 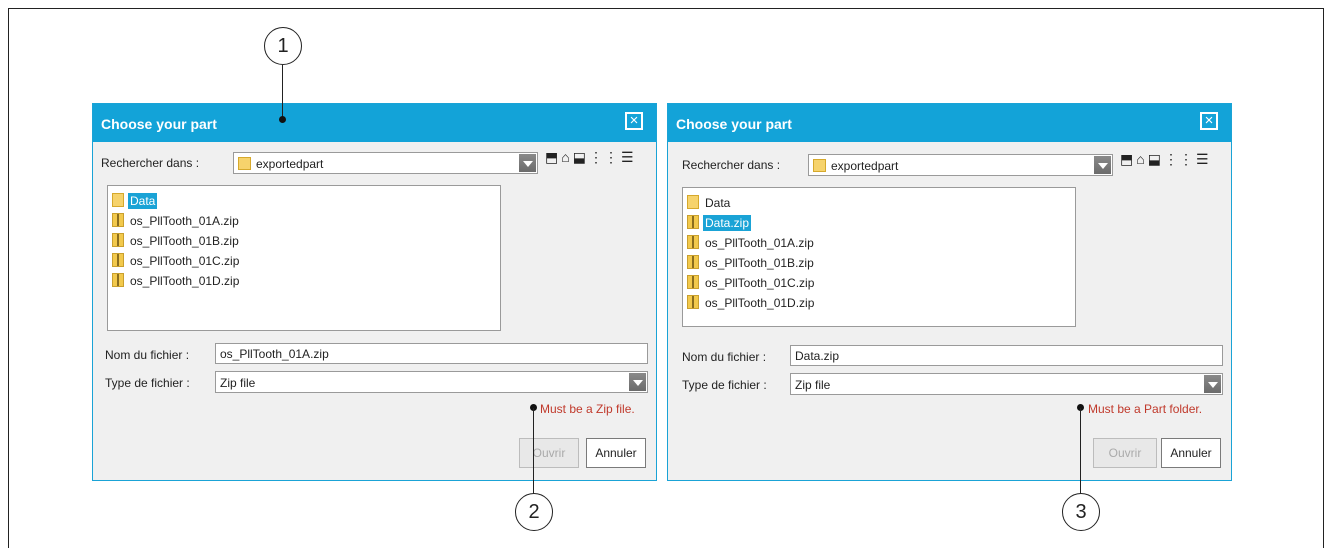 What do you see at coordinates (1145, 409) in the screenshot?
I see `error-message: Must be a Part folder.` at bounding box center [1145, 409].